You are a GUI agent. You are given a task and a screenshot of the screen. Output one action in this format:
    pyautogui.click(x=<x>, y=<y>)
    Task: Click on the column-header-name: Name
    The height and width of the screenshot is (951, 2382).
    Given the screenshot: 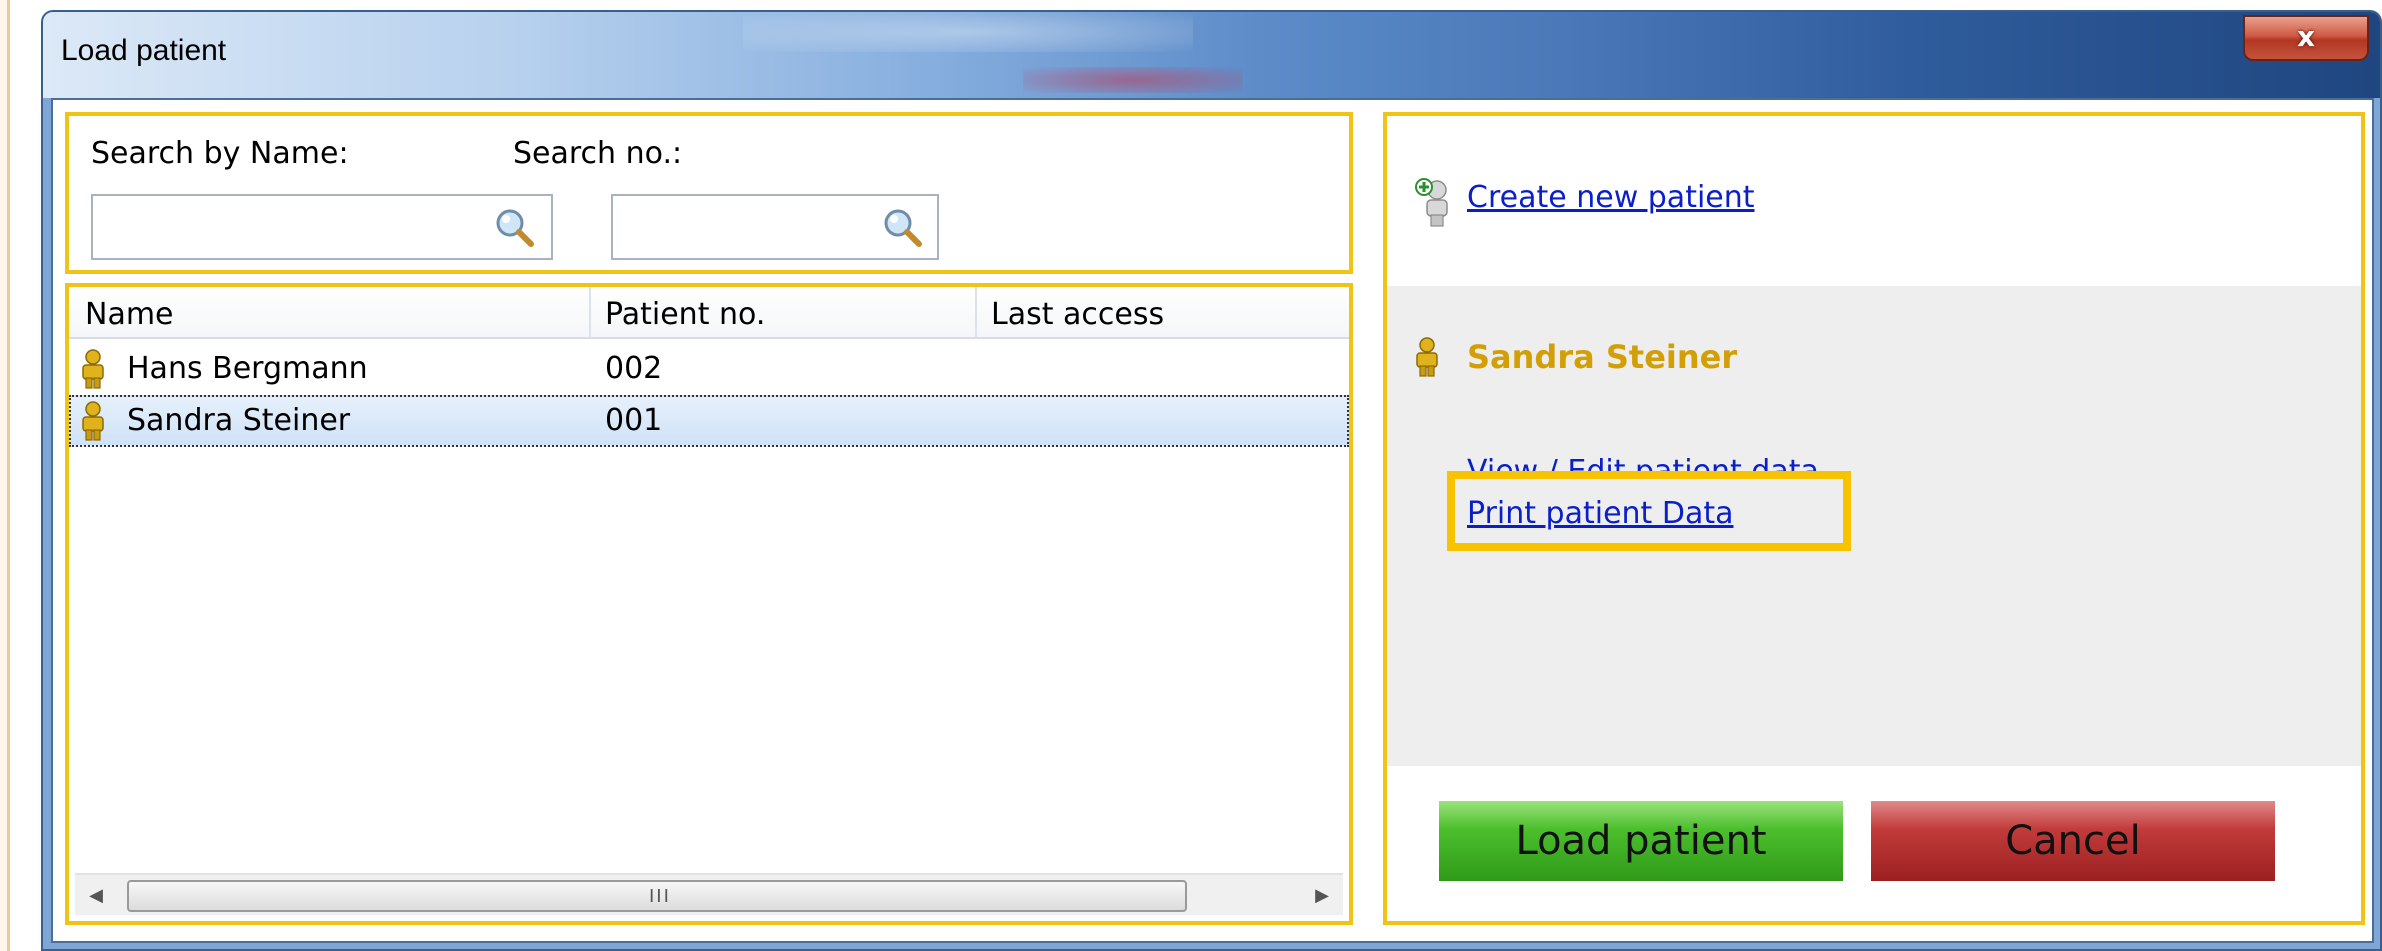 What is the action you would take?
    pyautogui.click(x=129, y=314)
    